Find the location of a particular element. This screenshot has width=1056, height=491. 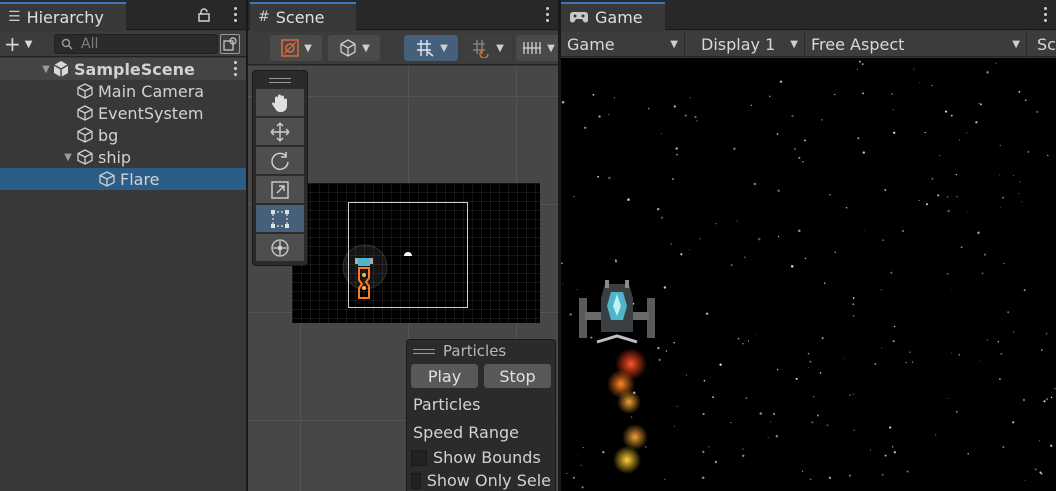

scale-label: Sc is located at coordinates (1046, 44).